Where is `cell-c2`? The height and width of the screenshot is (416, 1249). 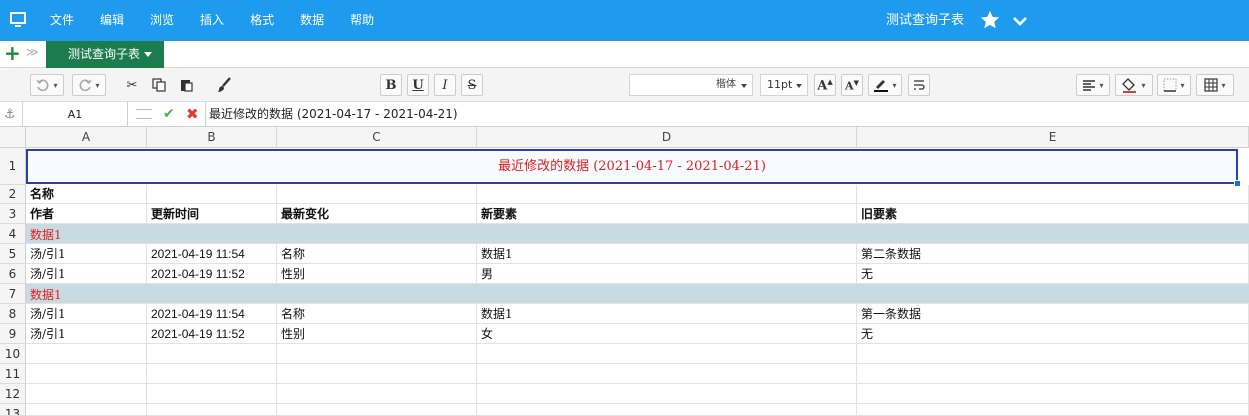
cell-c2 is located at coordinates (377, 194).